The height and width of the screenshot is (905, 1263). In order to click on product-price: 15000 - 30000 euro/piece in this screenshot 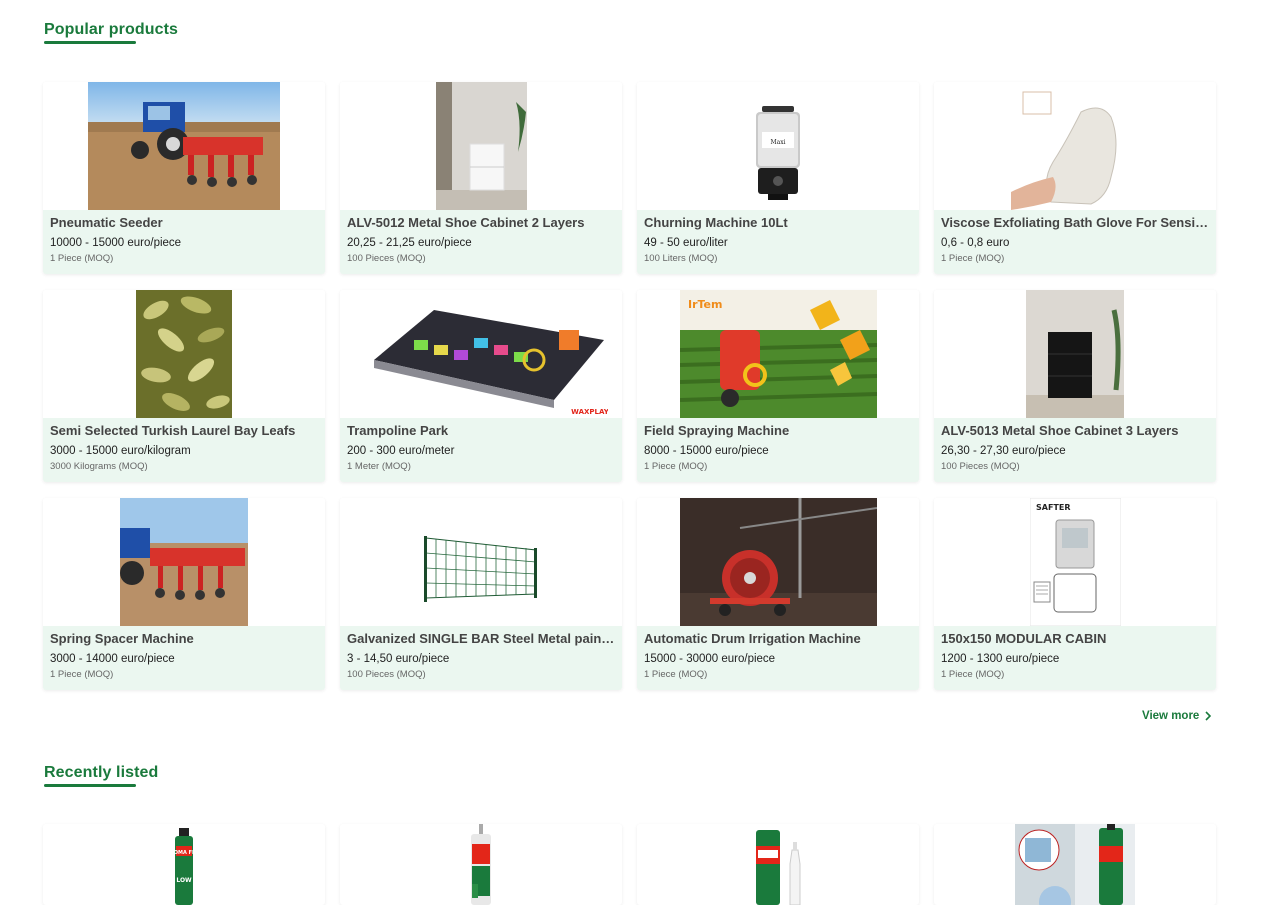, I will do `click(710, 659)`.